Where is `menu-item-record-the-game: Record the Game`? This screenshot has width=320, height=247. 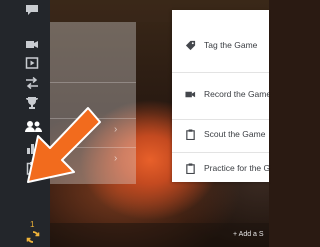
menu-item-record-the-game: Record the Game is located at coordinates (220, 94).